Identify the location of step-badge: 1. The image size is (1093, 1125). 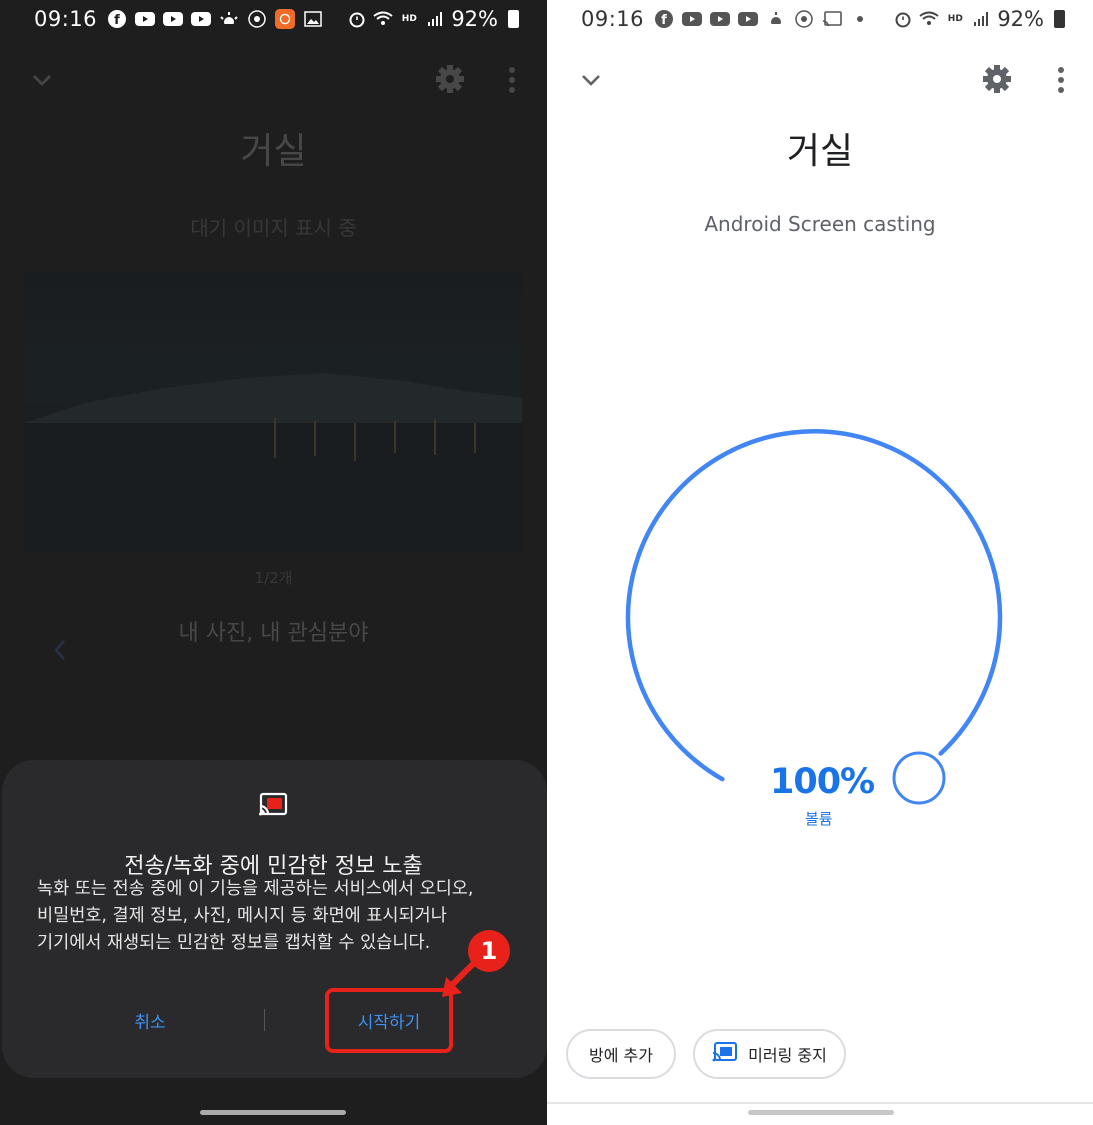
(489, 951).